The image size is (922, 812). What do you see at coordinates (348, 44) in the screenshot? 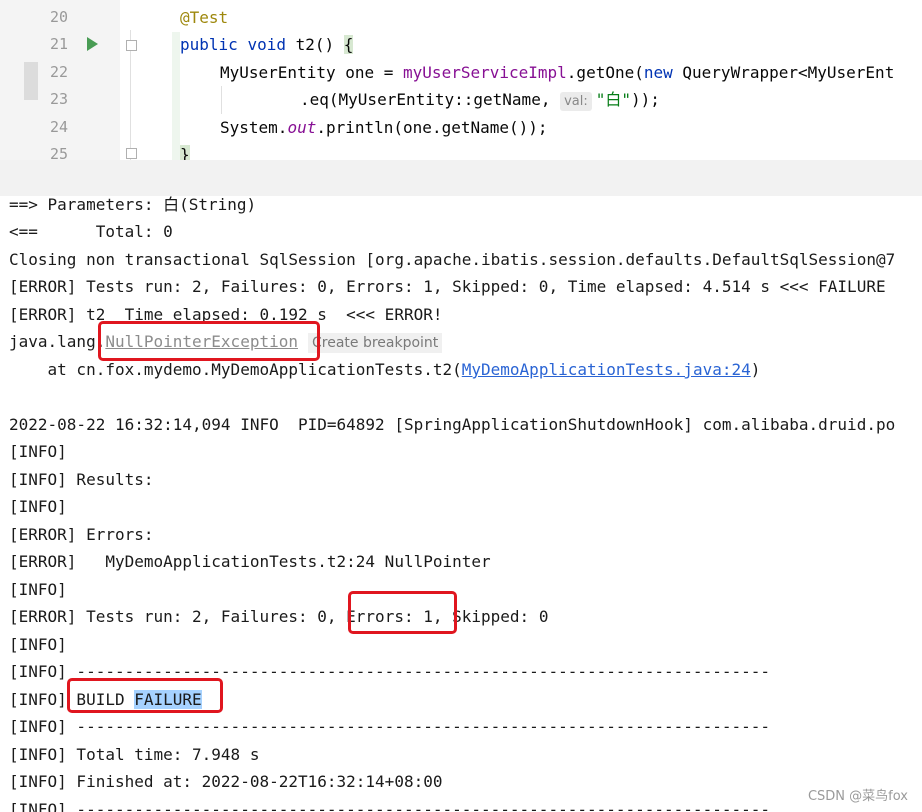
I see `matched-brace: {` at bounding box center [348, 44].